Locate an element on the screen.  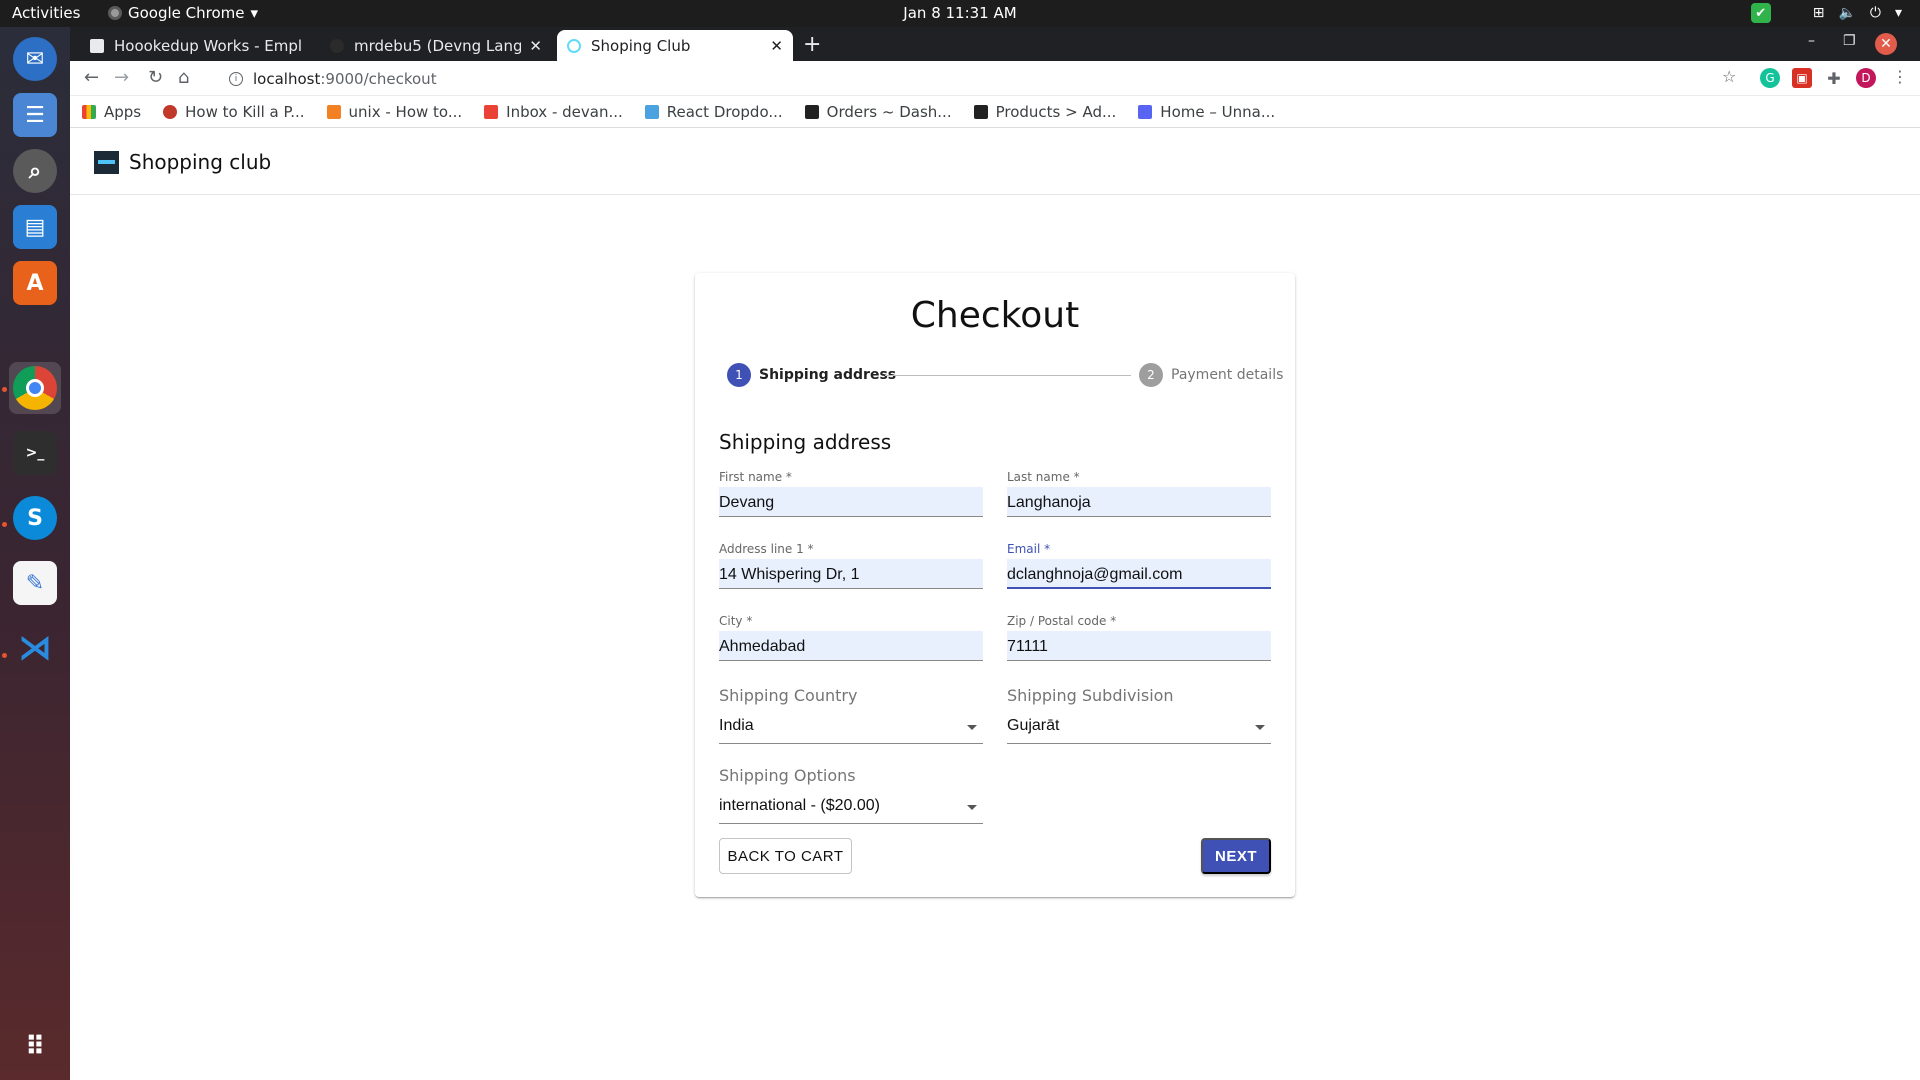
brand-name: Shopping club is located at coordinates (200, 162).